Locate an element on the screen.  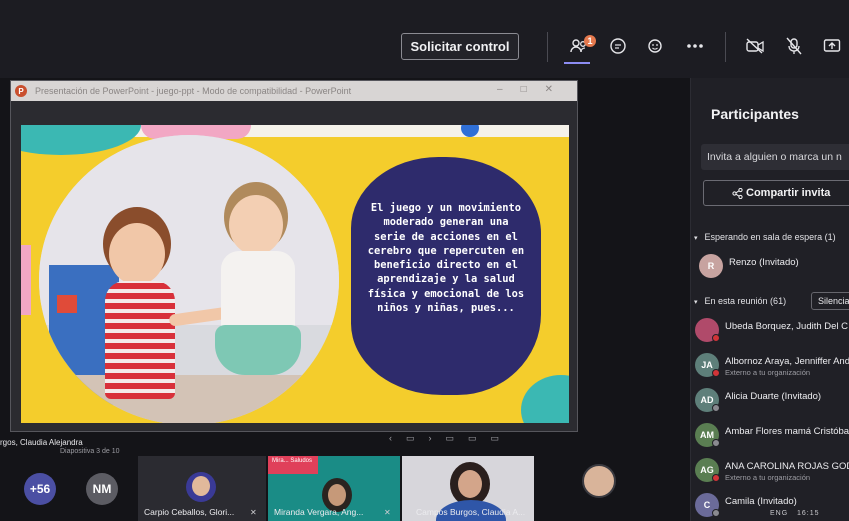
invite-input: Invita a alguien o marca un n is located at coordinates (775, 157).